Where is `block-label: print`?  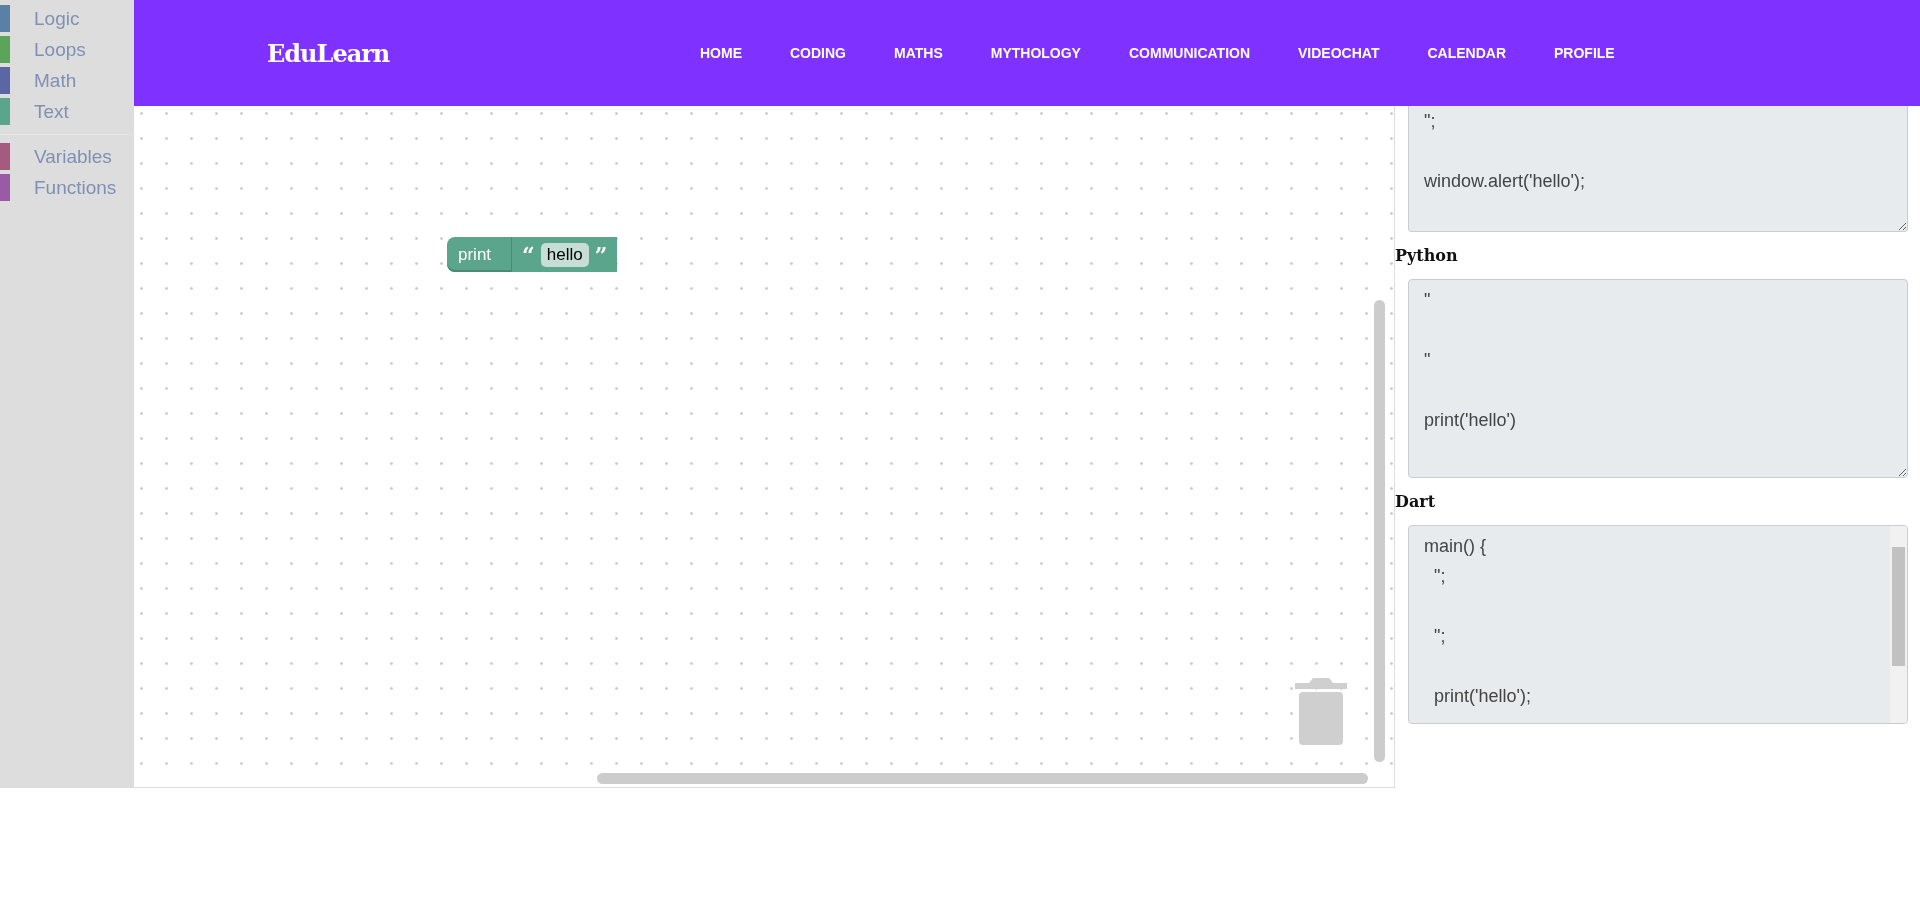 block-label: print is located at coordinates (475, 254).